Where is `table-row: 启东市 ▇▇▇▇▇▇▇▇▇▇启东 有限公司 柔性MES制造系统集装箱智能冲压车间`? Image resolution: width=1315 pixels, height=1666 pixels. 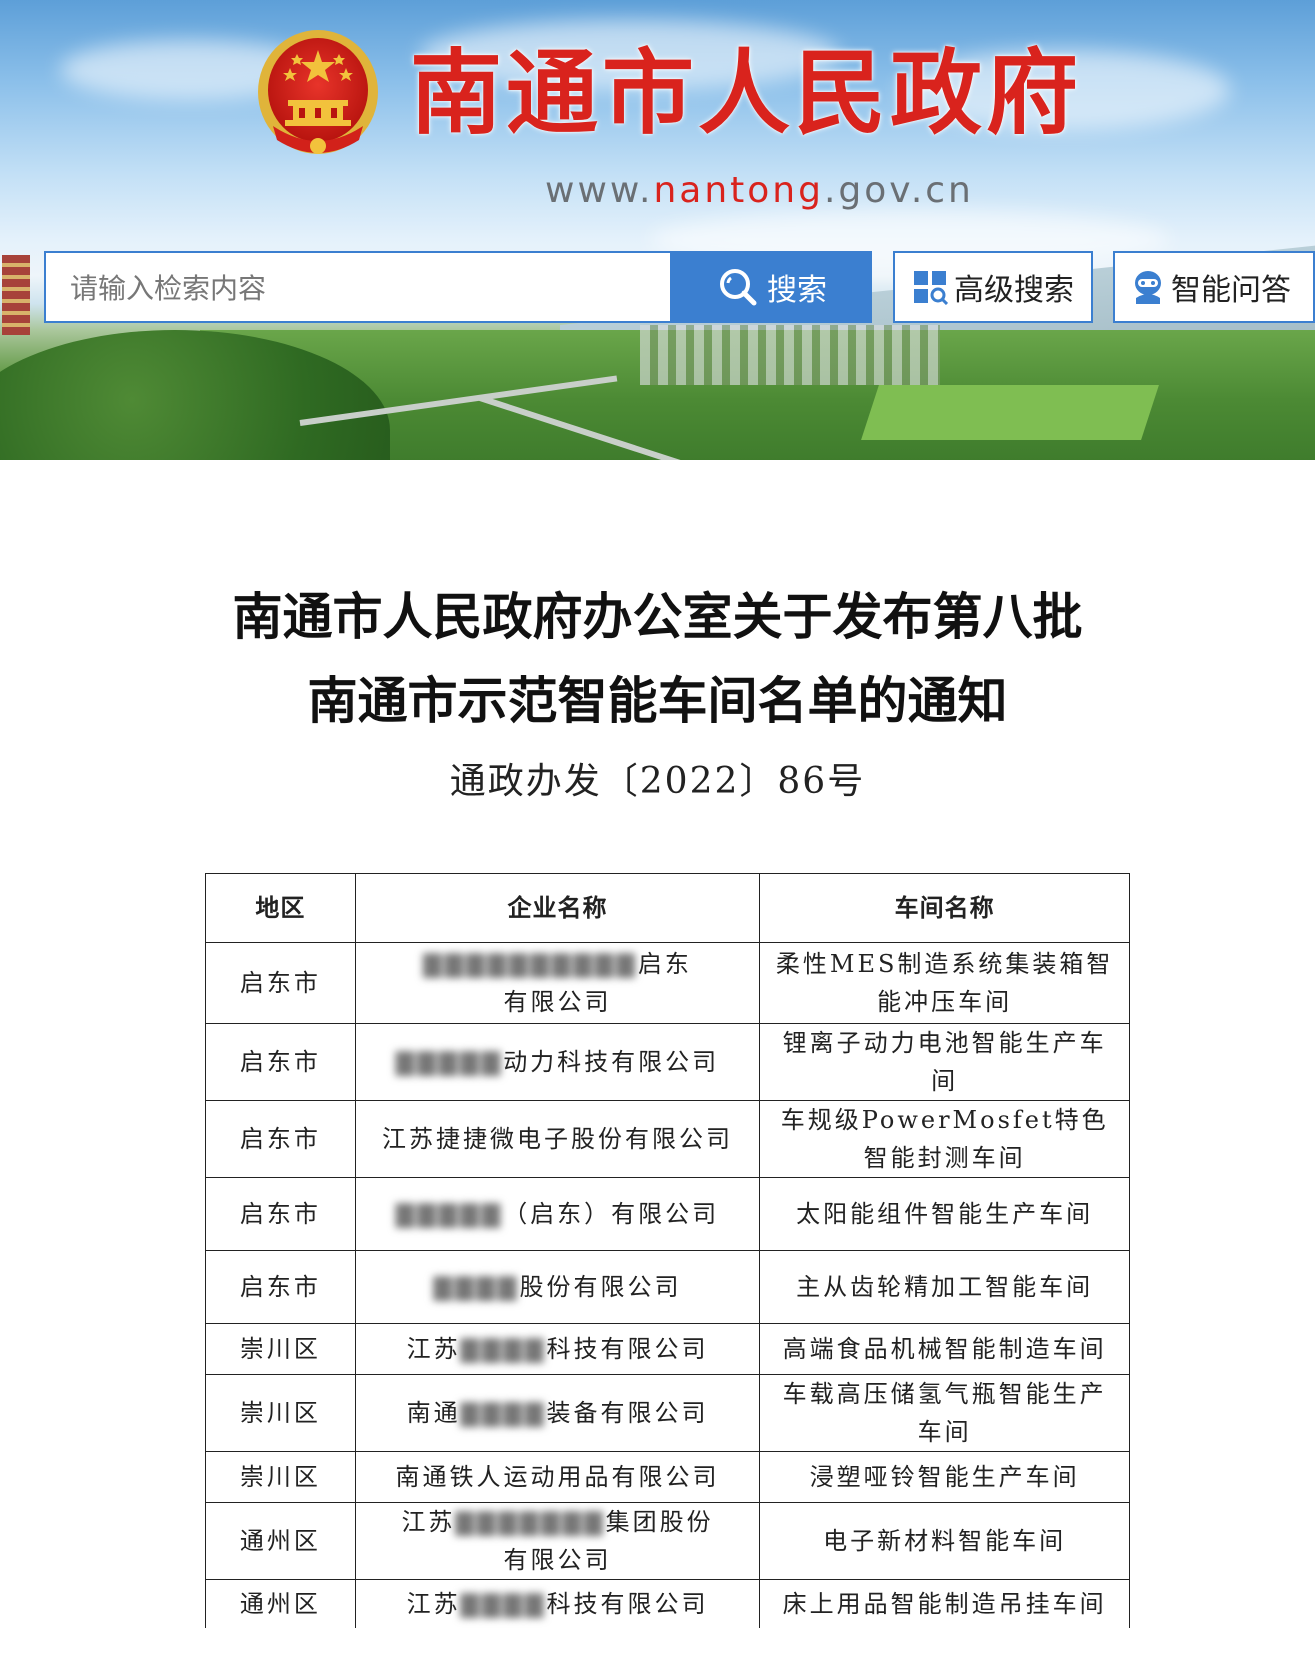
table-row: 启东市 ▇▇▇▇▇▇▇▇▇▇启东 有限公司 柔性MES制造系统集装箱智能冲压车间 is located at coordinates (667, 983).